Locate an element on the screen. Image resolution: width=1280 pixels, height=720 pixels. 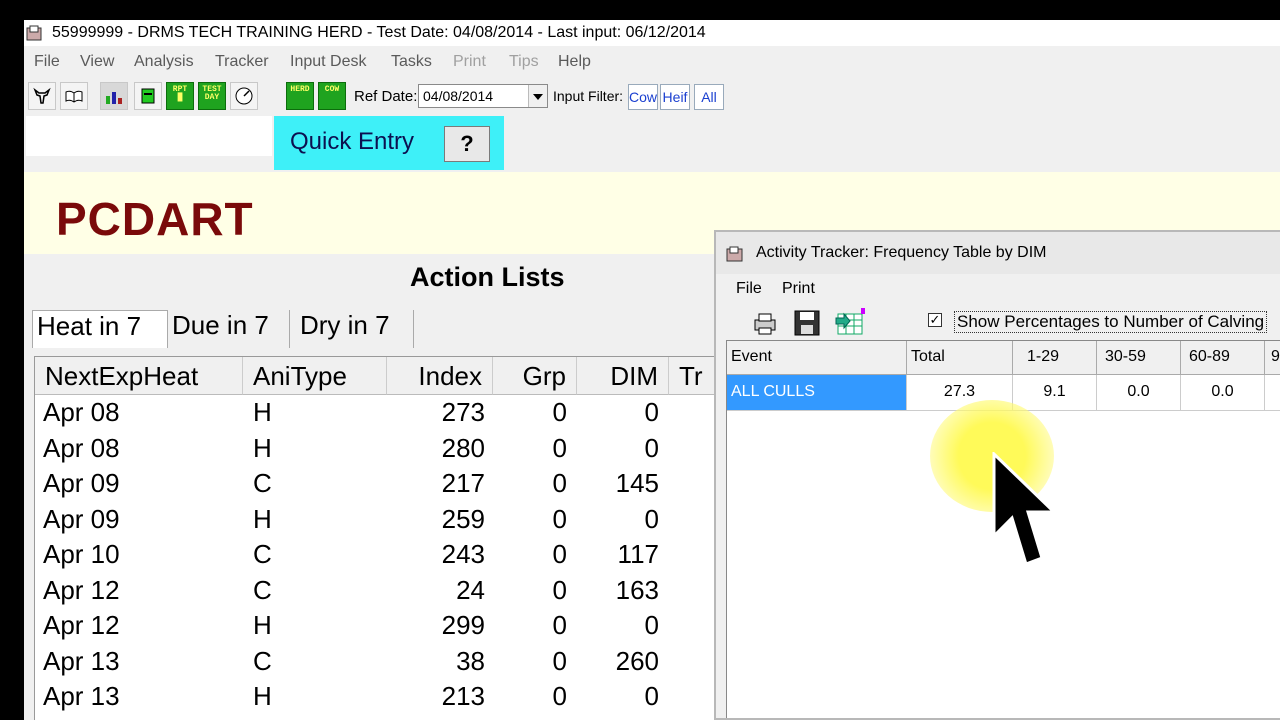
test-day-icon: TEST DAY is located at coordinates (212, 96).